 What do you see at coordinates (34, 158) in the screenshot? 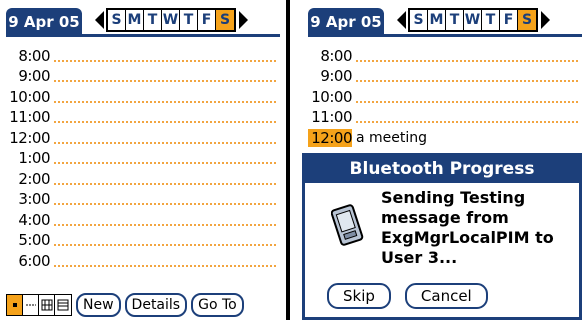
I see `time-label: 1:00` at bounding box center [34, 158].